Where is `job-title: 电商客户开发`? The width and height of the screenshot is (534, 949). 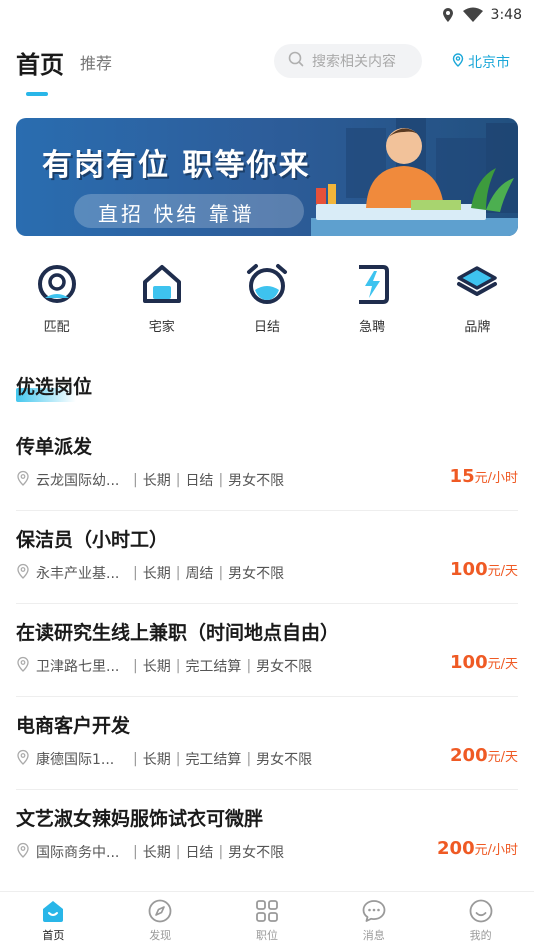
job-title: 电商客户开发 is located at coordinates (73, 726).